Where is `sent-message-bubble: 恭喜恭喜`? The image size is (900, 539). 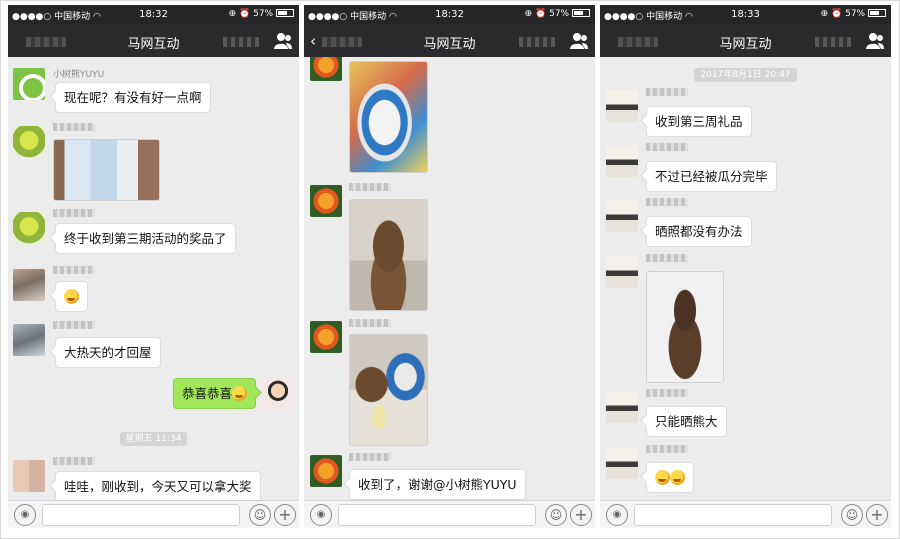 sent-message-bubble: 恭喜恭喜 is located at coordinates (215, 393).